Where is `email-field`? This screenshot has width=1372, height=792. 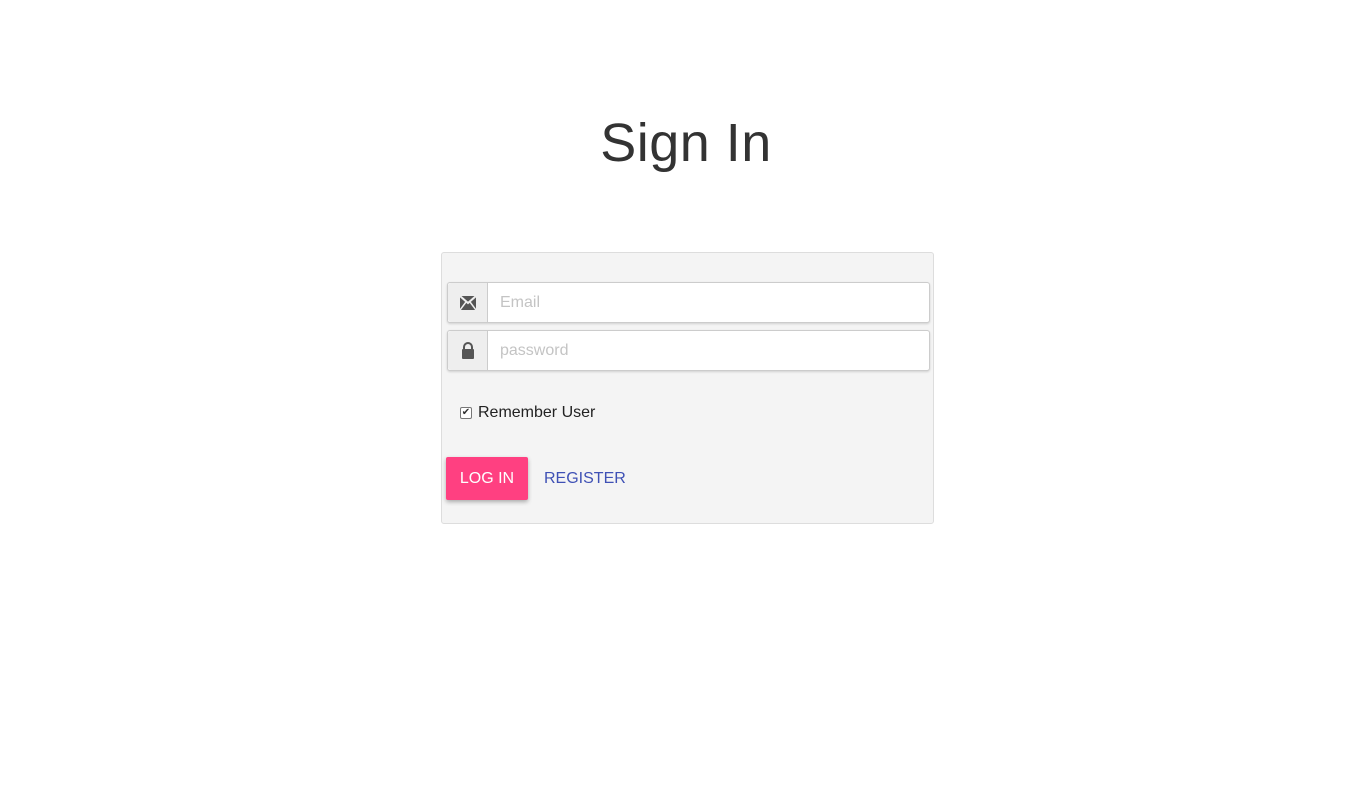
email-field is located at coordinates (708, 302).